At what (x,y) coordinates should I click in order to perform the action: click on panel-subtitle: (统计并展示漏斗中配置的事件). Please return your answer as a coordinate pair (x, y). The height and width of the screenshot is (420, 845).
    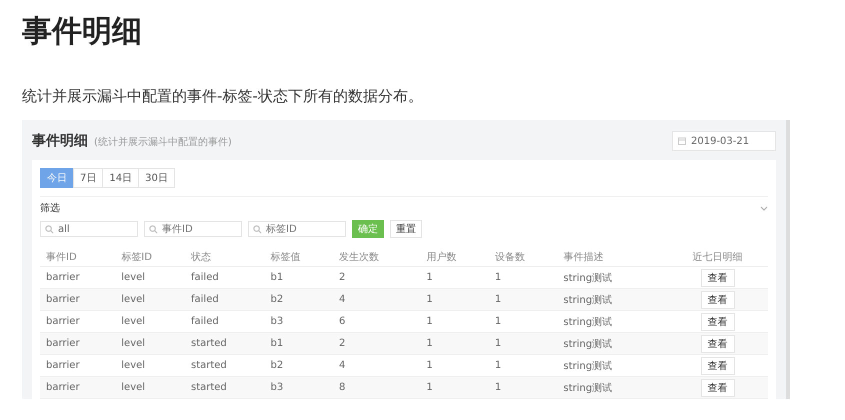
    Looking at the image, I should click on (163, 142).